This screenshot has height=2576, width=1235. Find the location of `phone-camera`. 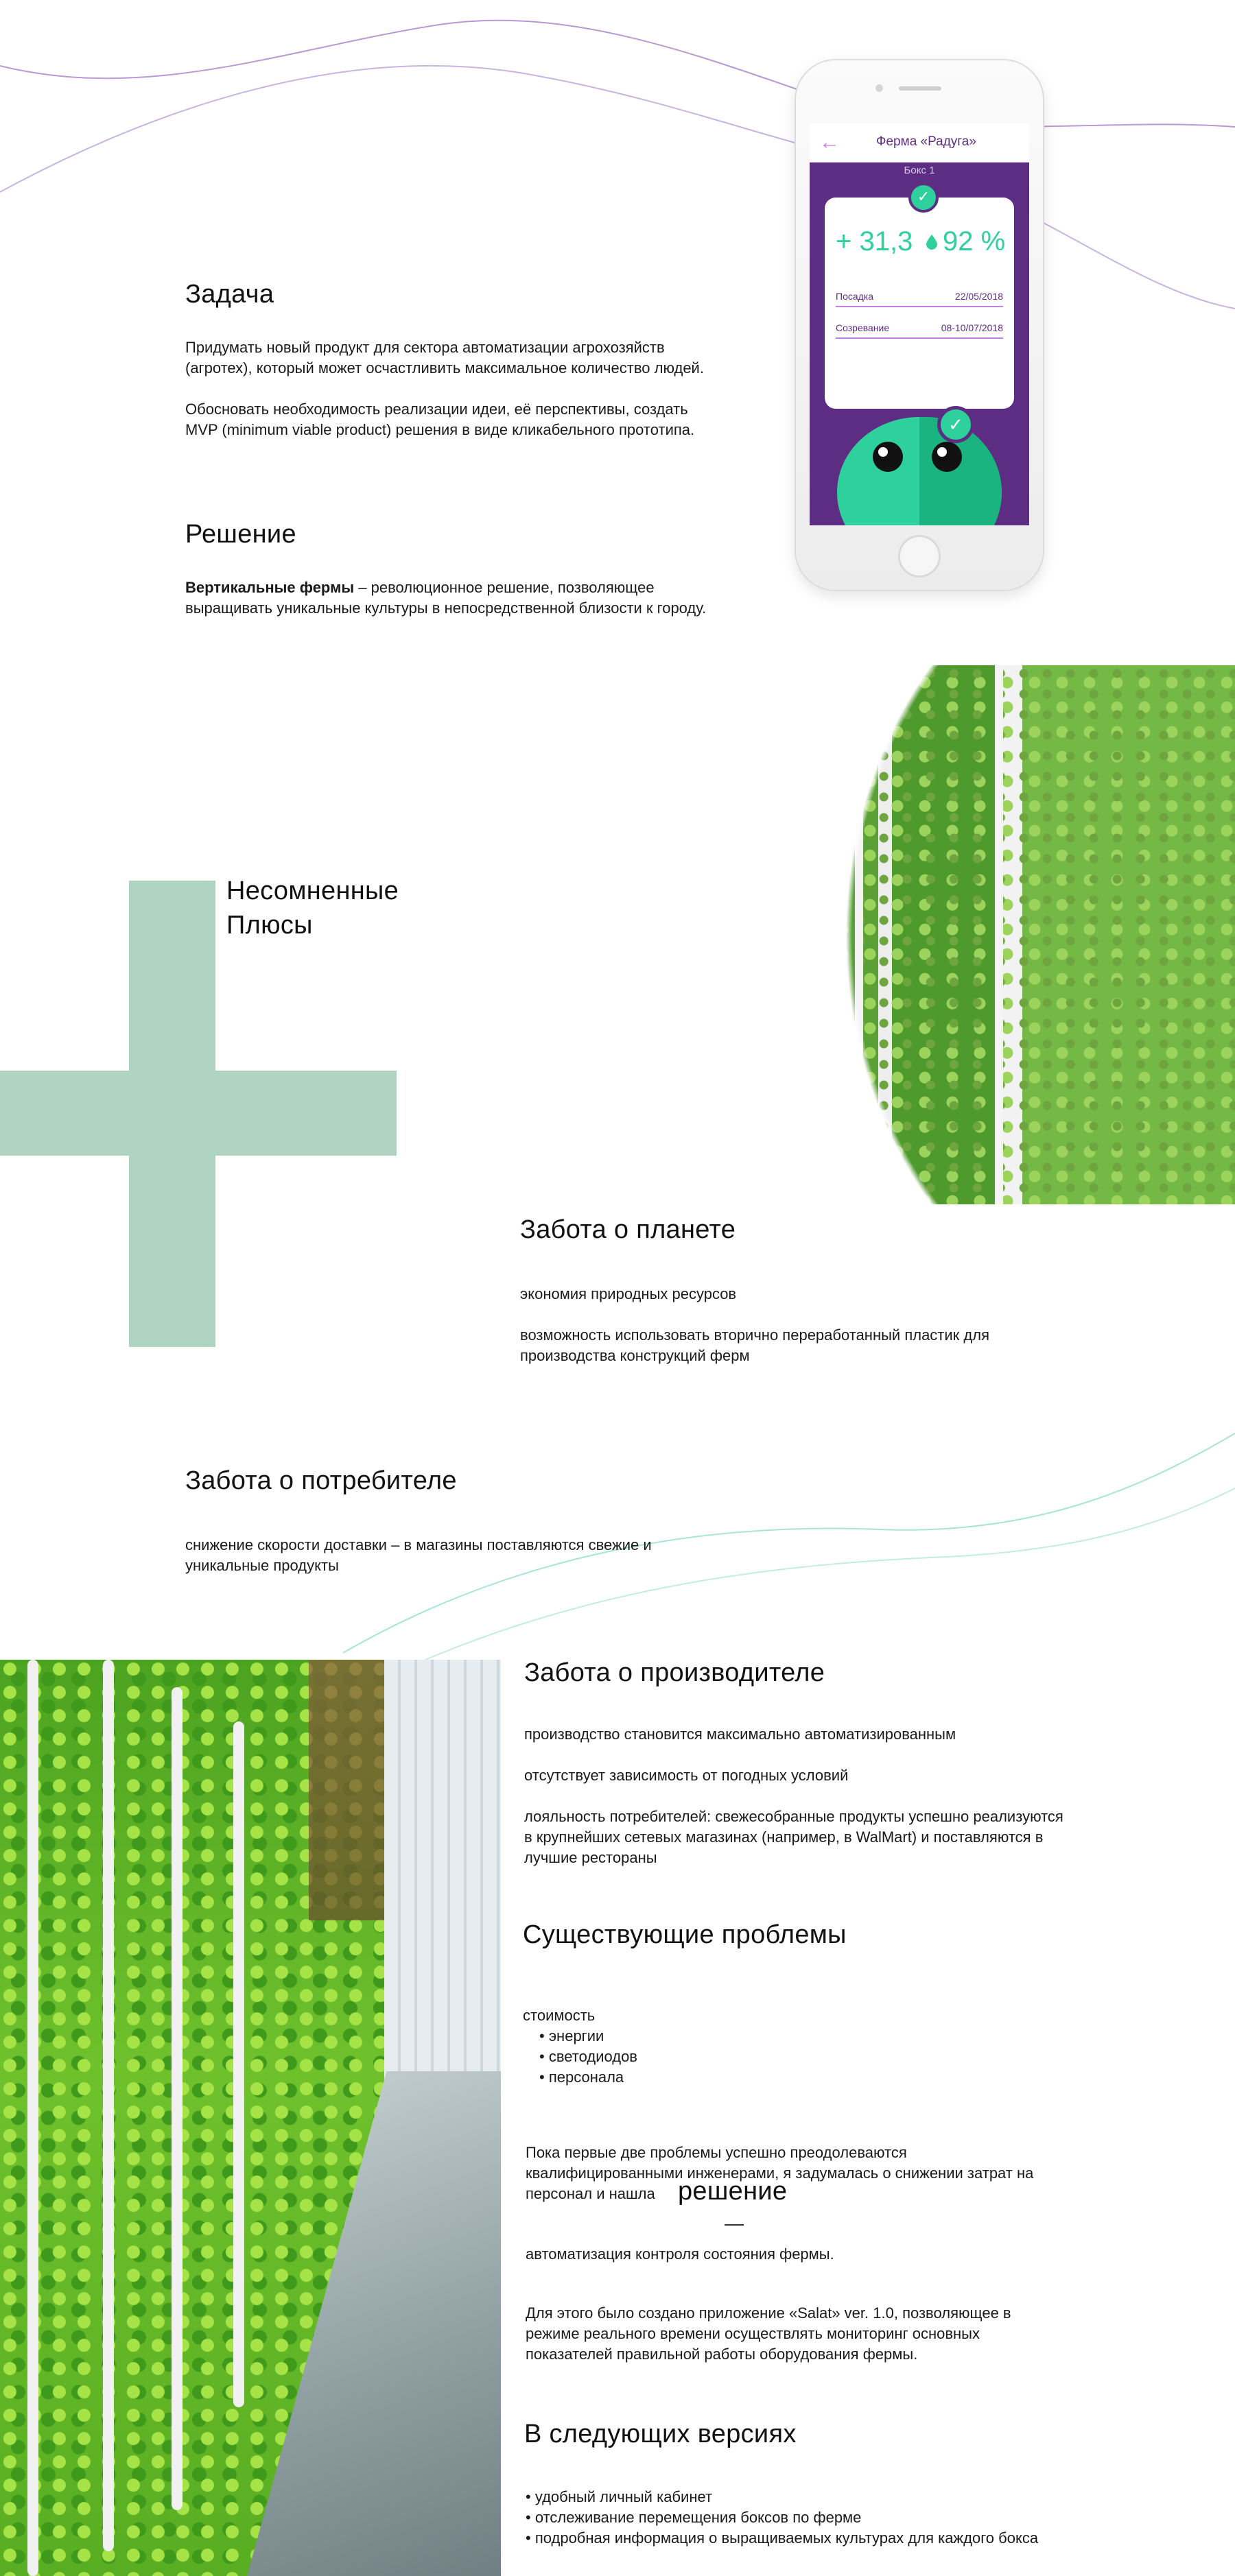

phone-camera is located at coordinates (879, 88).